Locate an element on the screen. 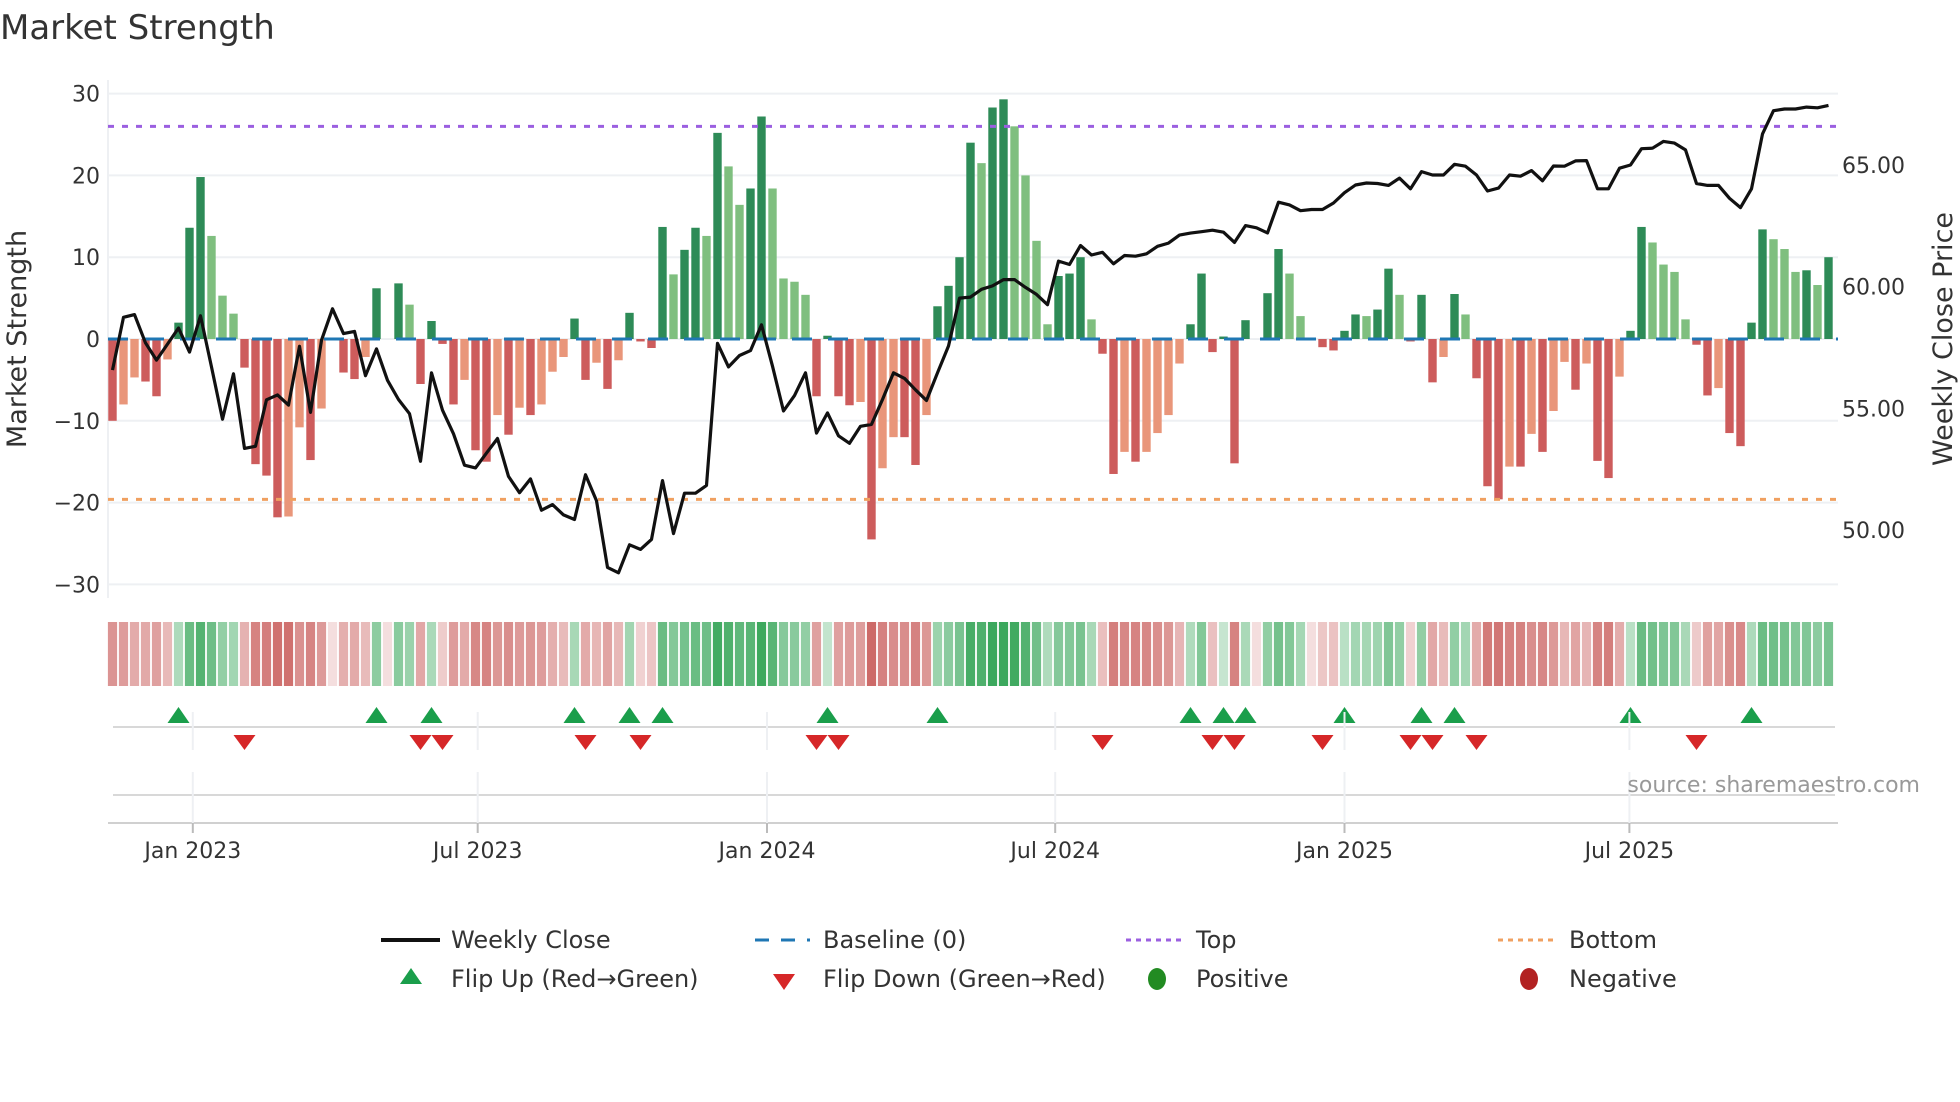 The image size is (1960, 1102). left-y-axis-label: Market Strength is located at coordinates (17, 339).